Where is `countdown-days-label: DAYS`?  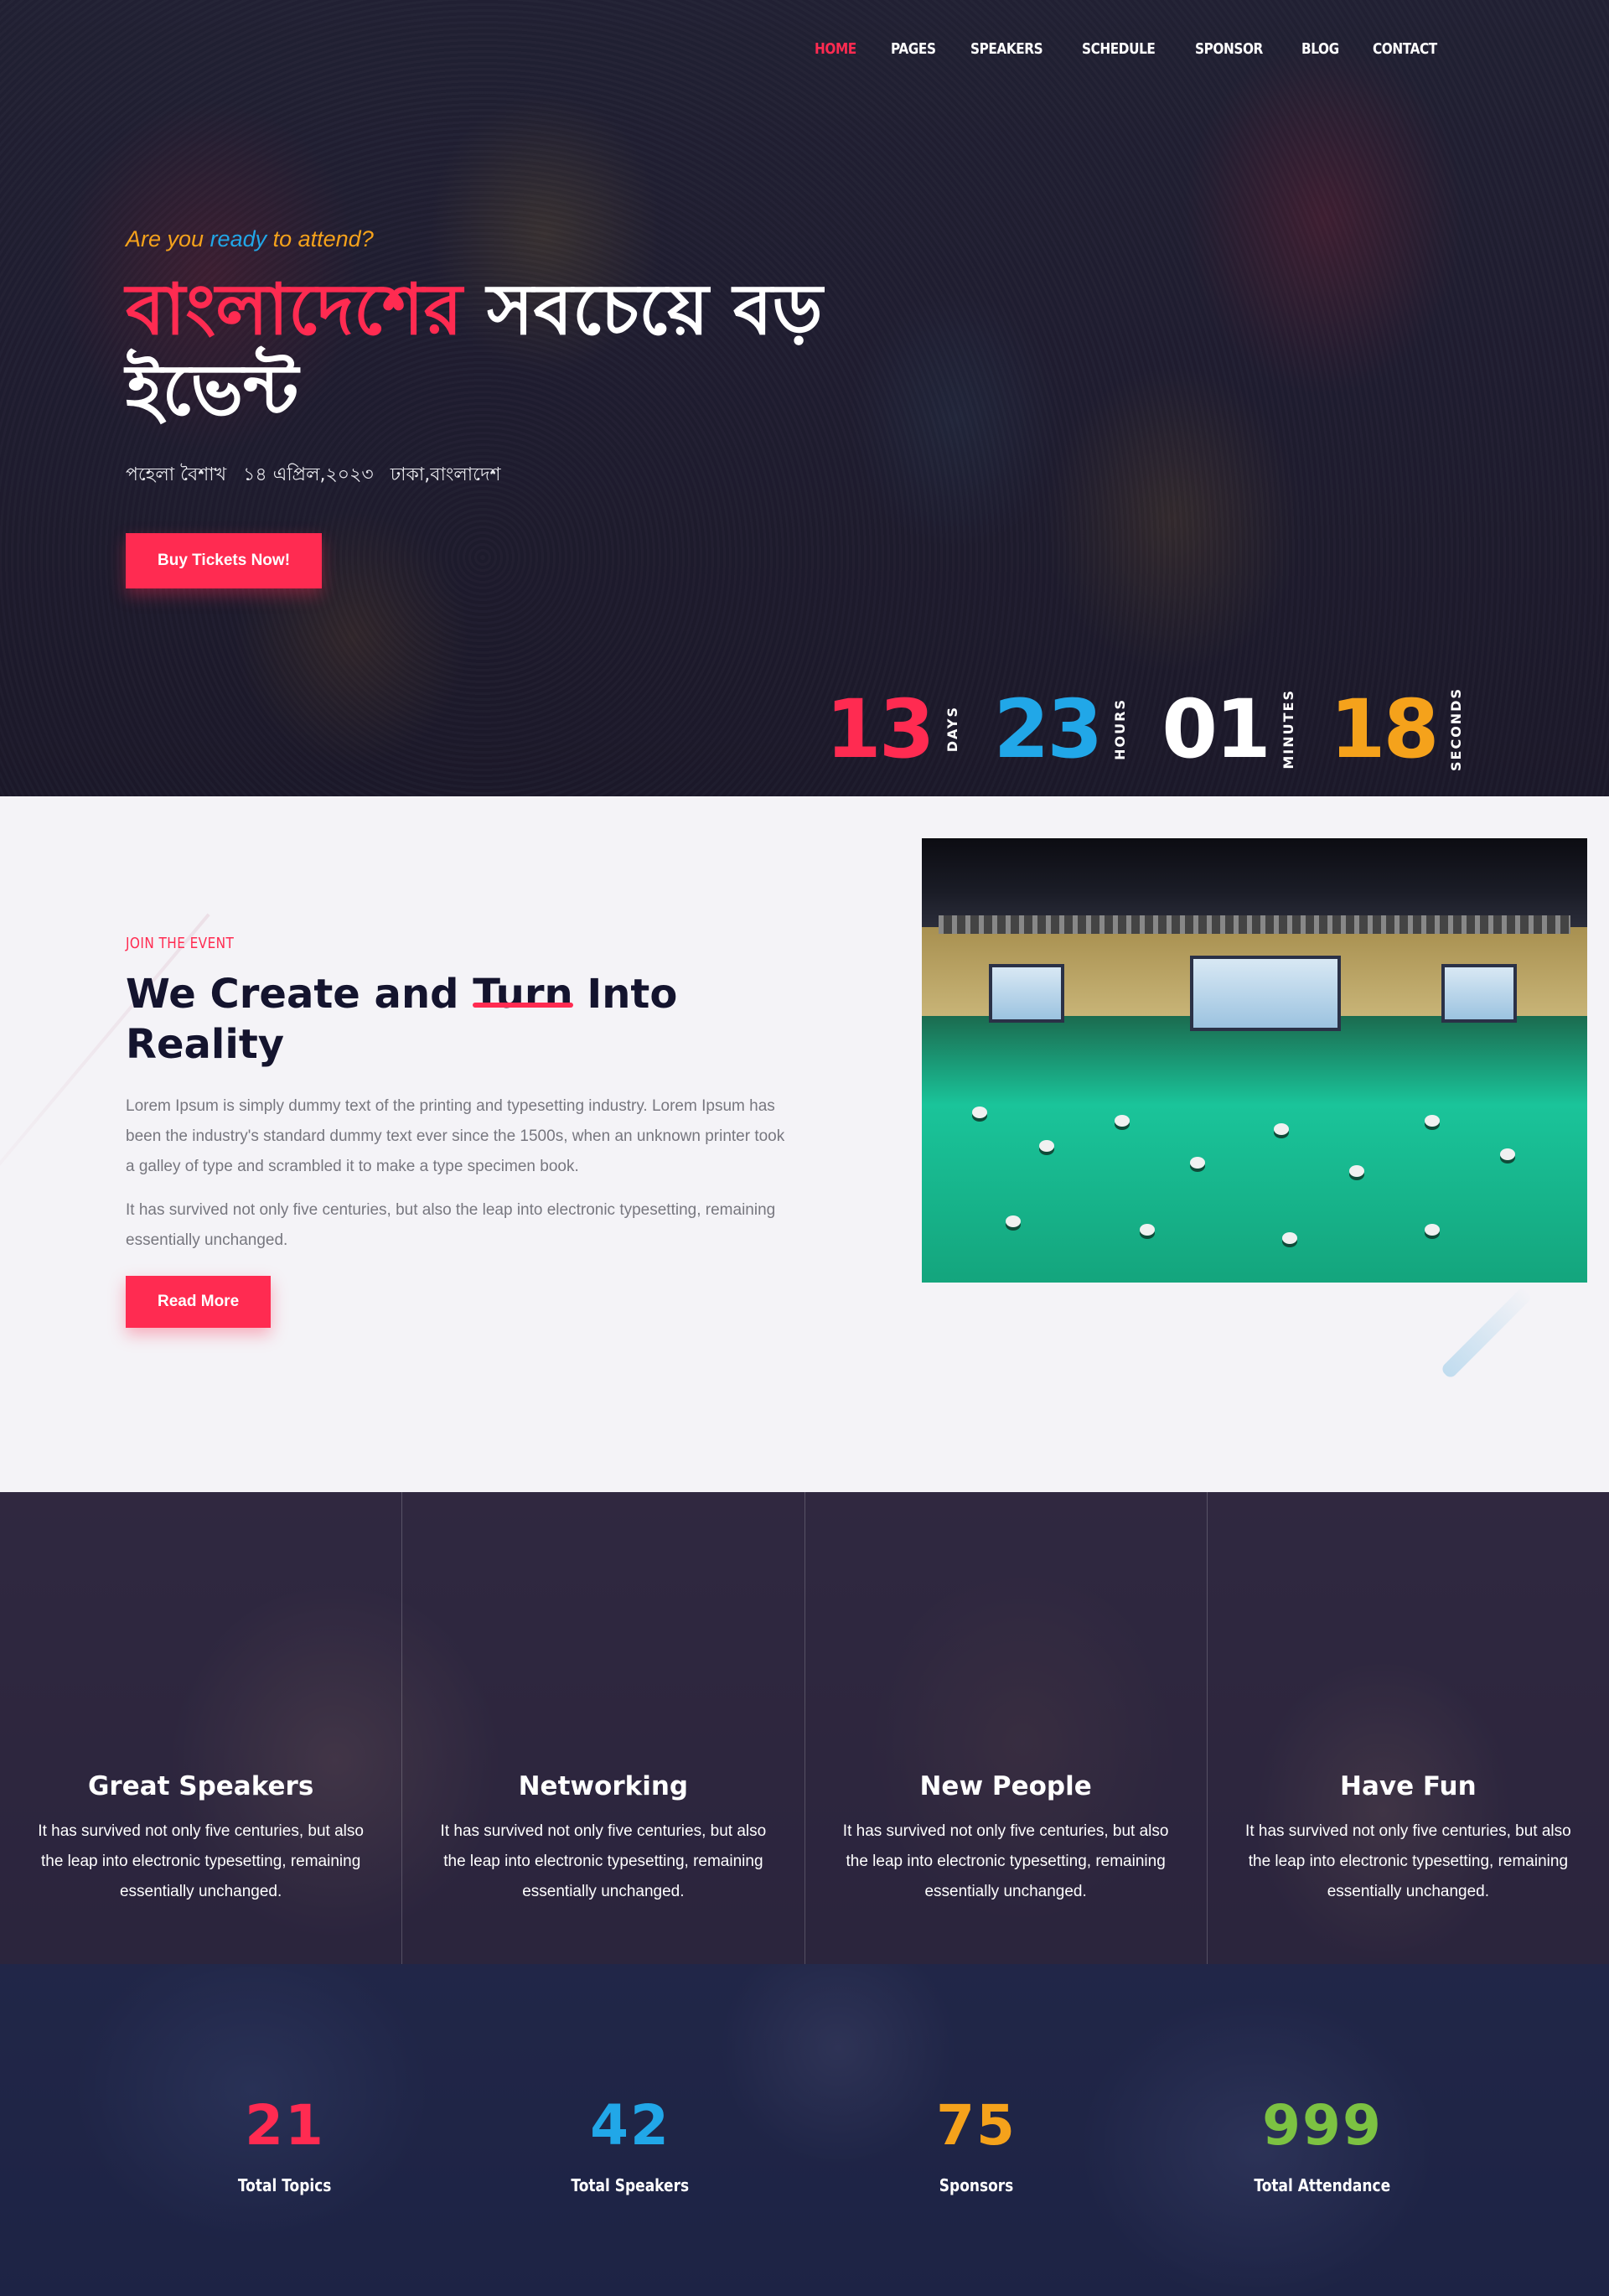 countdown-days-label: DAYS is located at coordinates (952, 729).